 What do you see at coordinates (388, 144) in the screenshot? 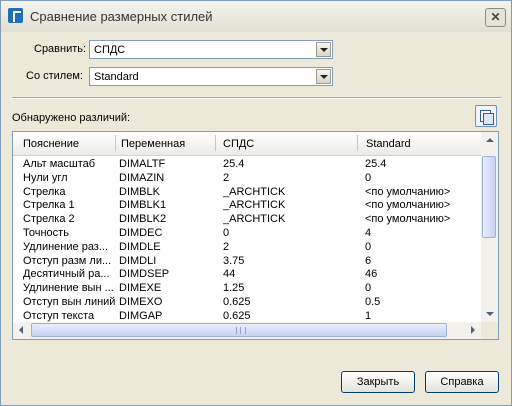
I see `column-header-standard: Standard` at bounding box center [388, 144].